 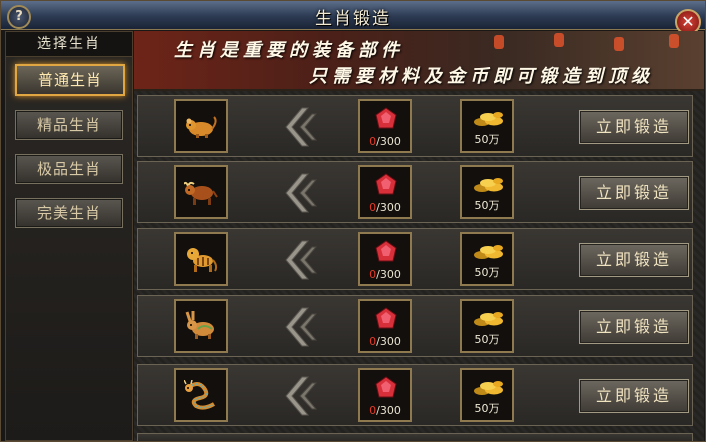 What do you see at coordinates (289, 50) in the screenshot?
I see `banner-line-1: 生肖是重要的装备部件` at bounding box center [289, 50].